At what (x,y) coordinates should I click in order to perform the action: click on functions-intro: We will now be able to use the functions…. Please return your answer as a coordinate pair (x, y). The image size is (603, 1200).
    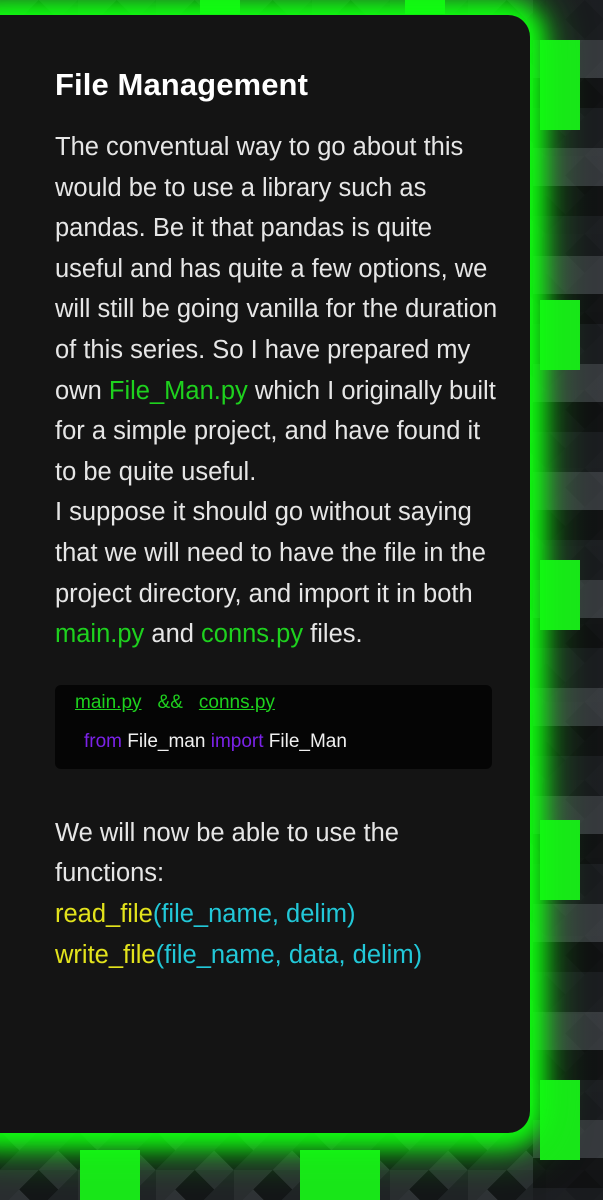
    Looking at the image, I should click on (227, 853).